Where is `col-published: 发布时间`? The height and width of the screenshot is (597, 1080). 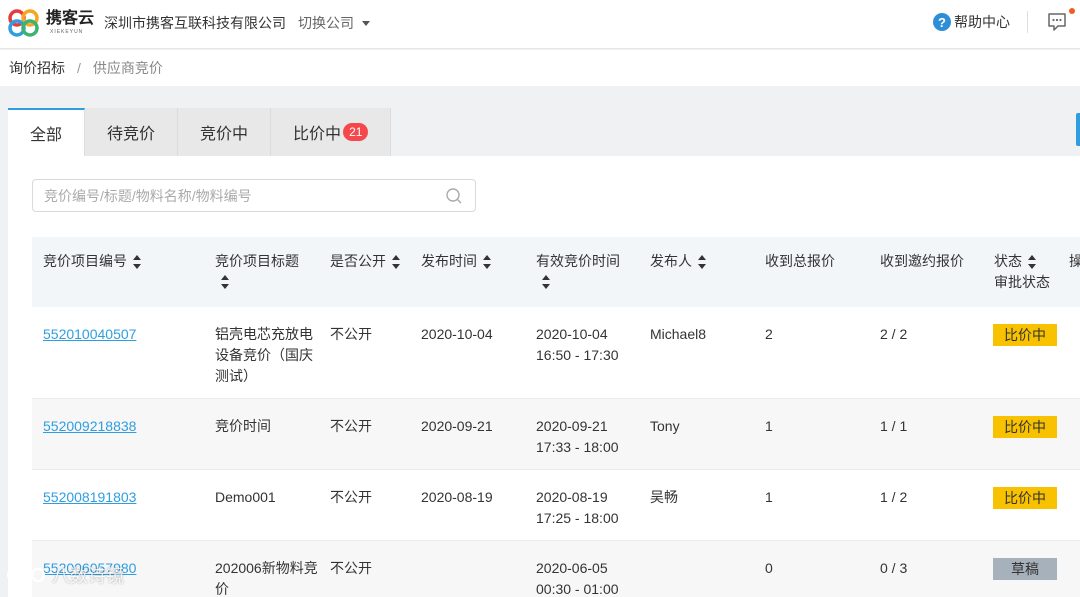 col-published: 发布时间 is located at coordinates (456, 261).